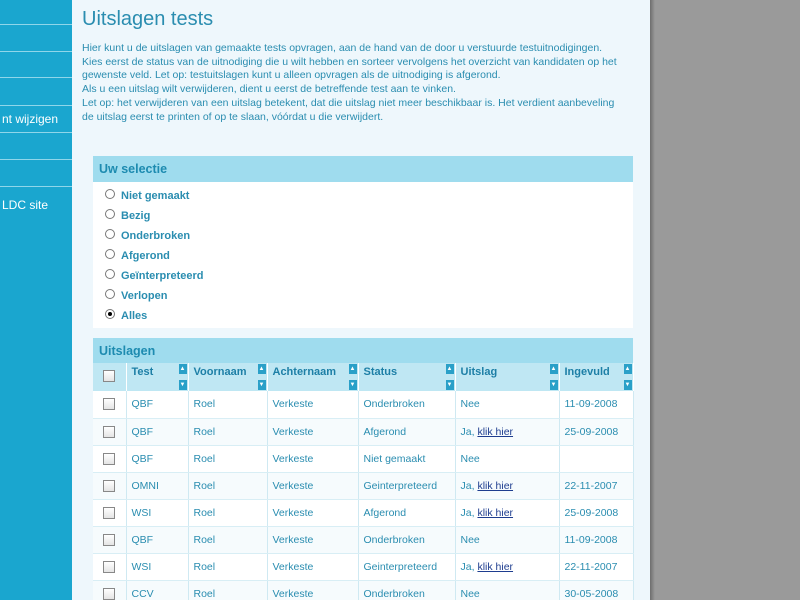  I want to click on radio-label: Geïnterpreteerd, so click(162, 276).